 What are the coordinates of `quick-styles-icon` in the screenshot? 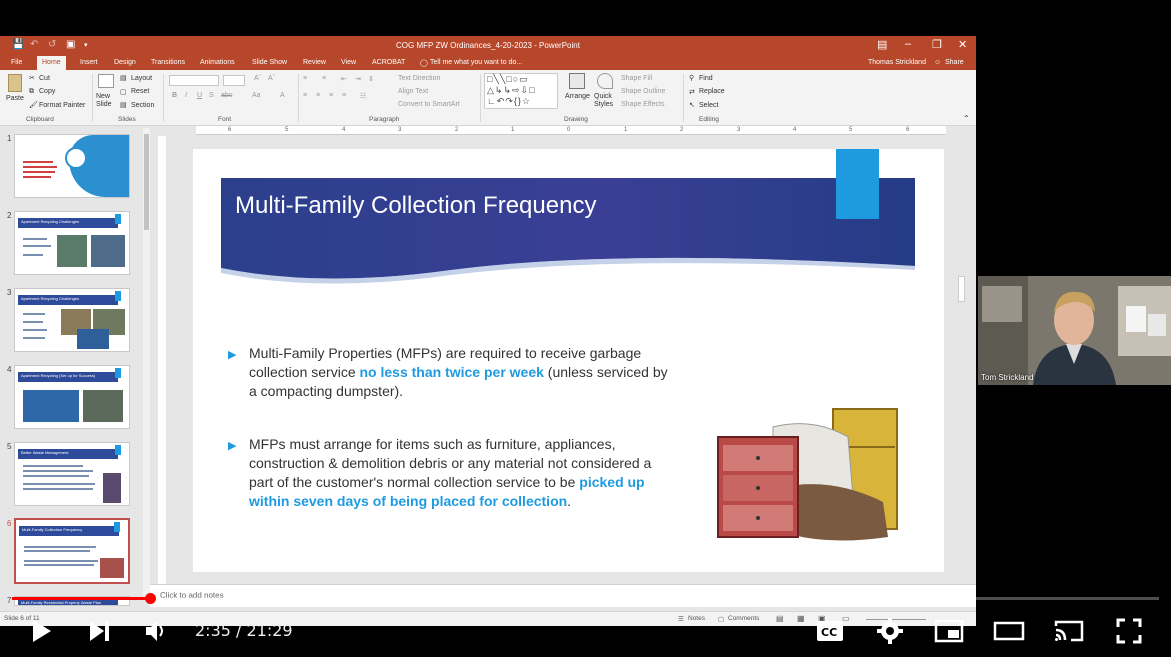 It's located at (605, 81).